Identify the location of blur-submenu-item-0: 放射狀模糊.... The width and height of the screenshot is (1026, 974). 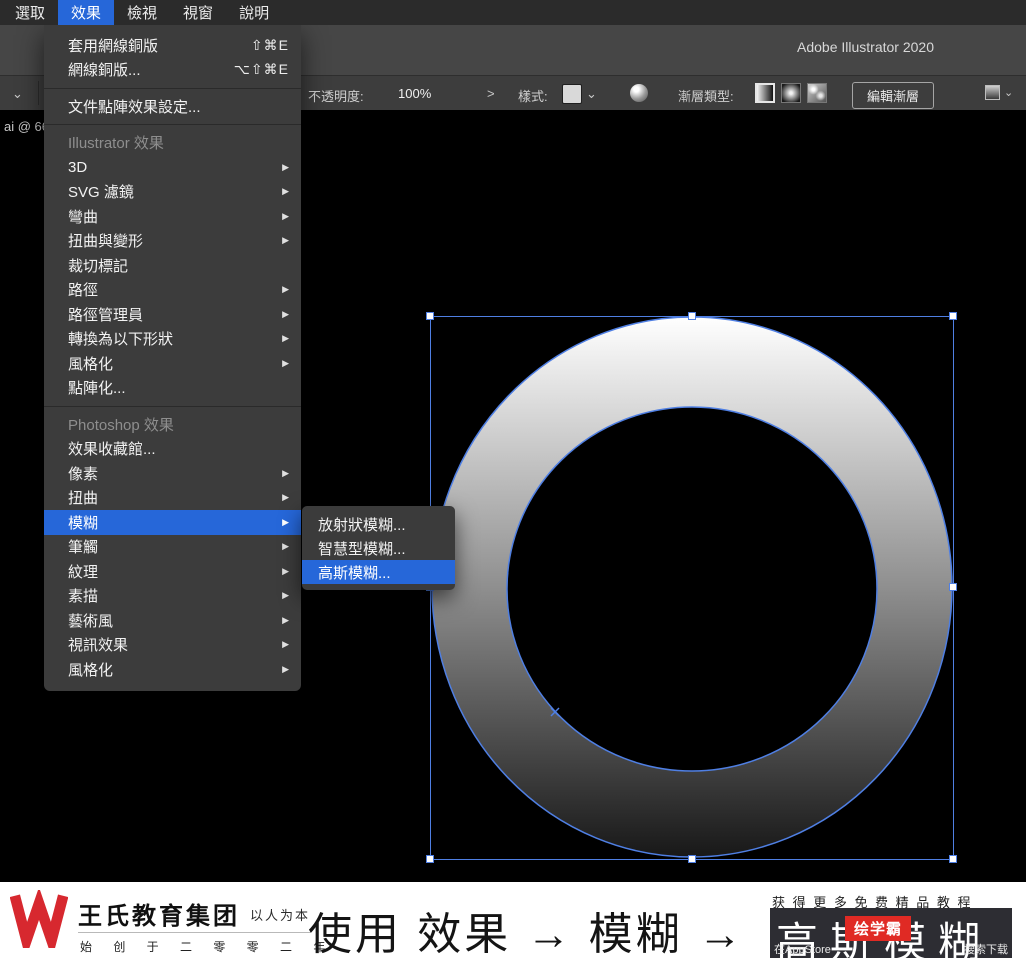
(378, 524).